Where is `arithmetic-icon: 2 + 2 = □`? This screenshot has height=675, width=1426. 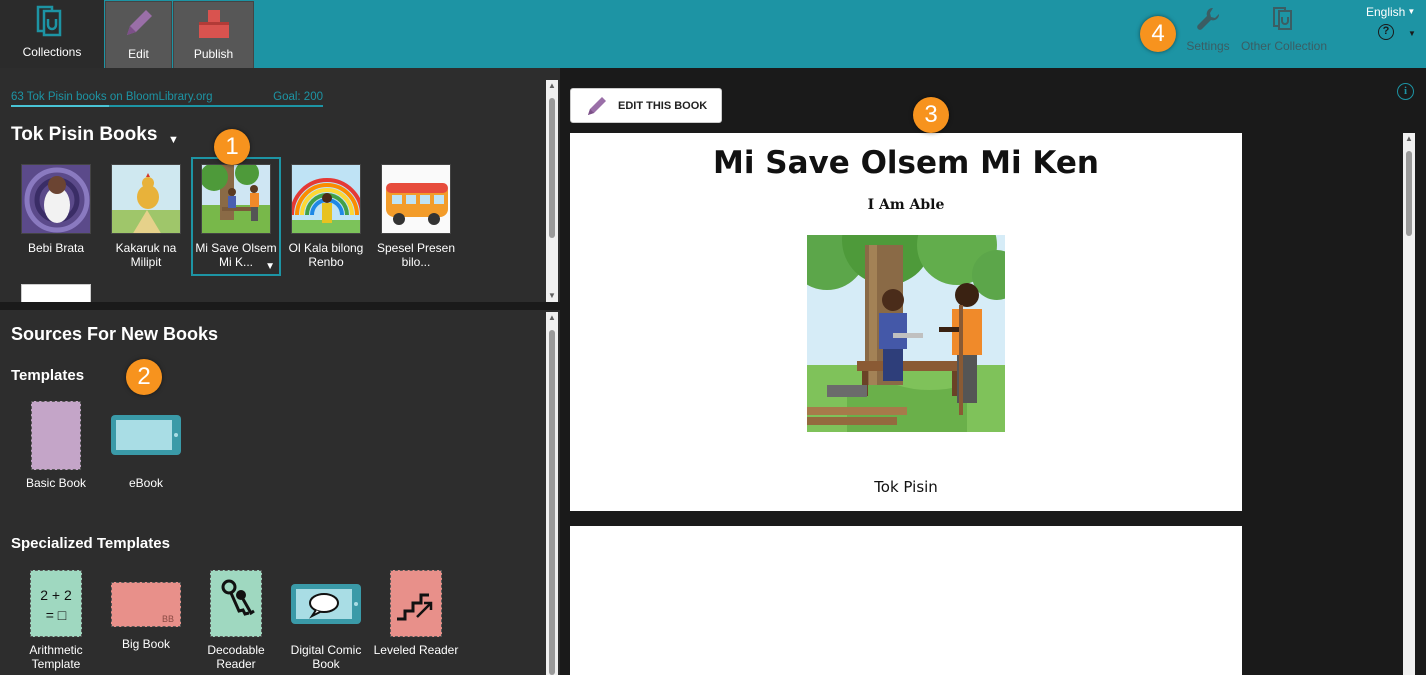
arithmetic-icon: 2 + 2 = □ is located at coordinates (56, 603).